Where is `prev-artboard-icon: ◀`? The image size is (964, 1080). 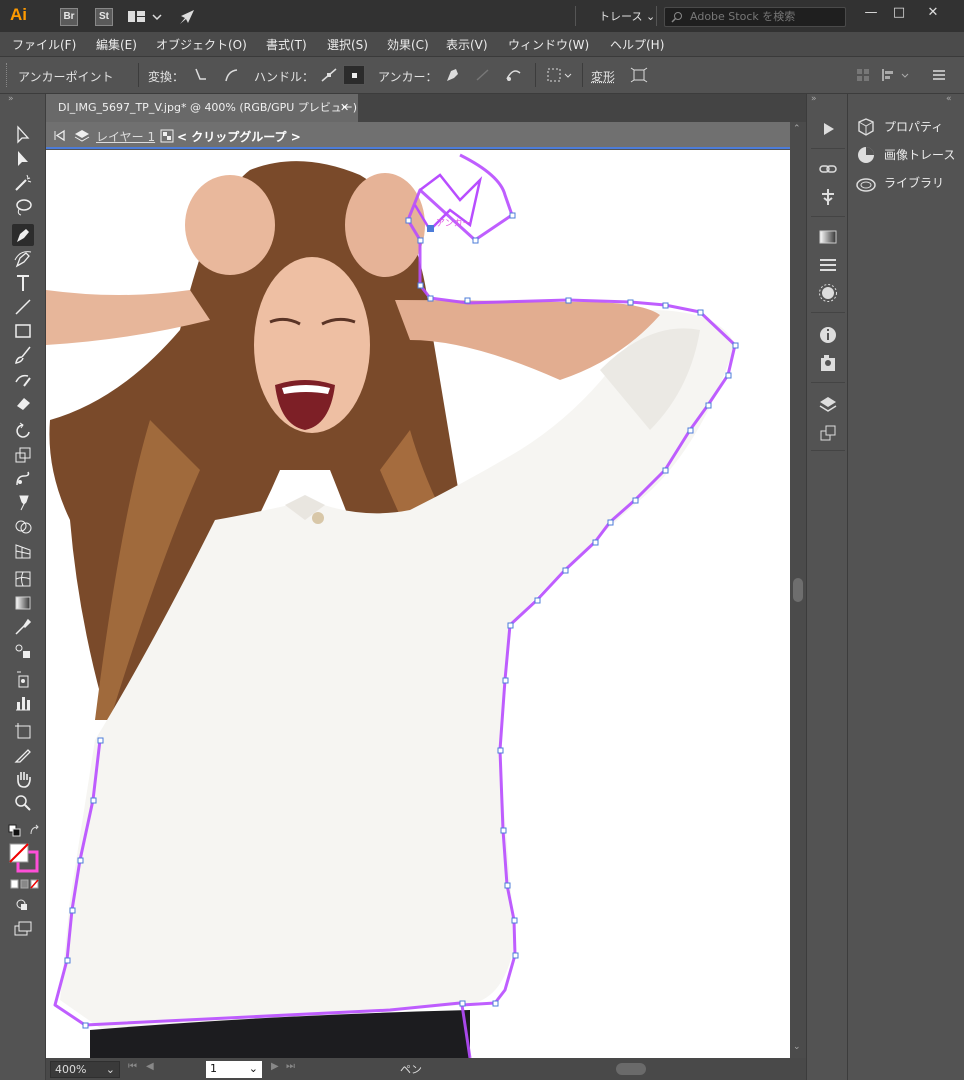
prev-artboard-icon: ◀ is located at coordinates (150, 1066).